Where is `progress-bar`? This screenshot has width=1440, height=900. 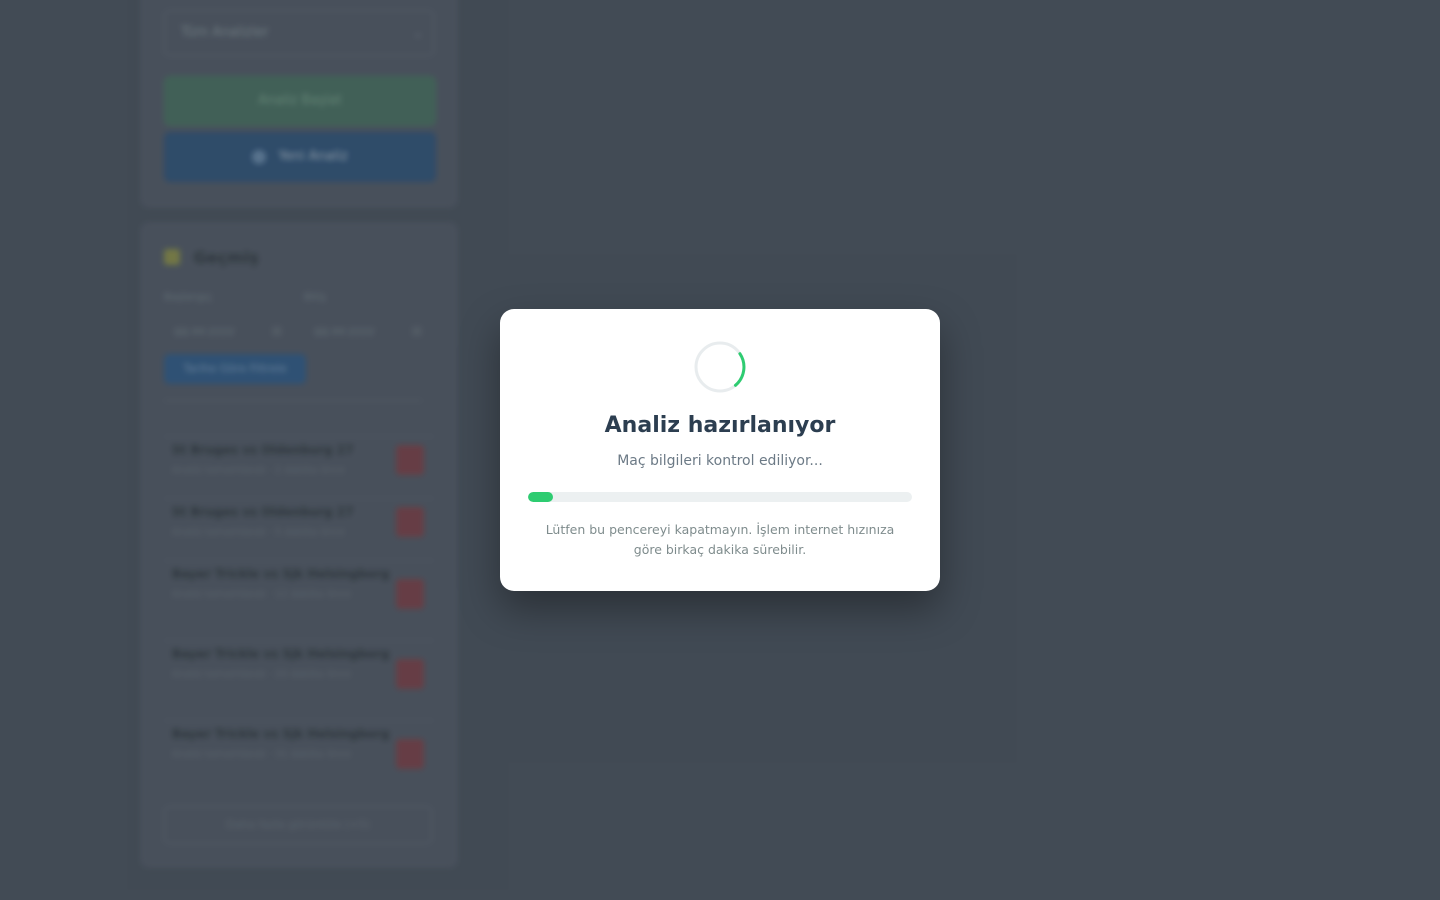
progress-bar is located at coordinates (720, 497).